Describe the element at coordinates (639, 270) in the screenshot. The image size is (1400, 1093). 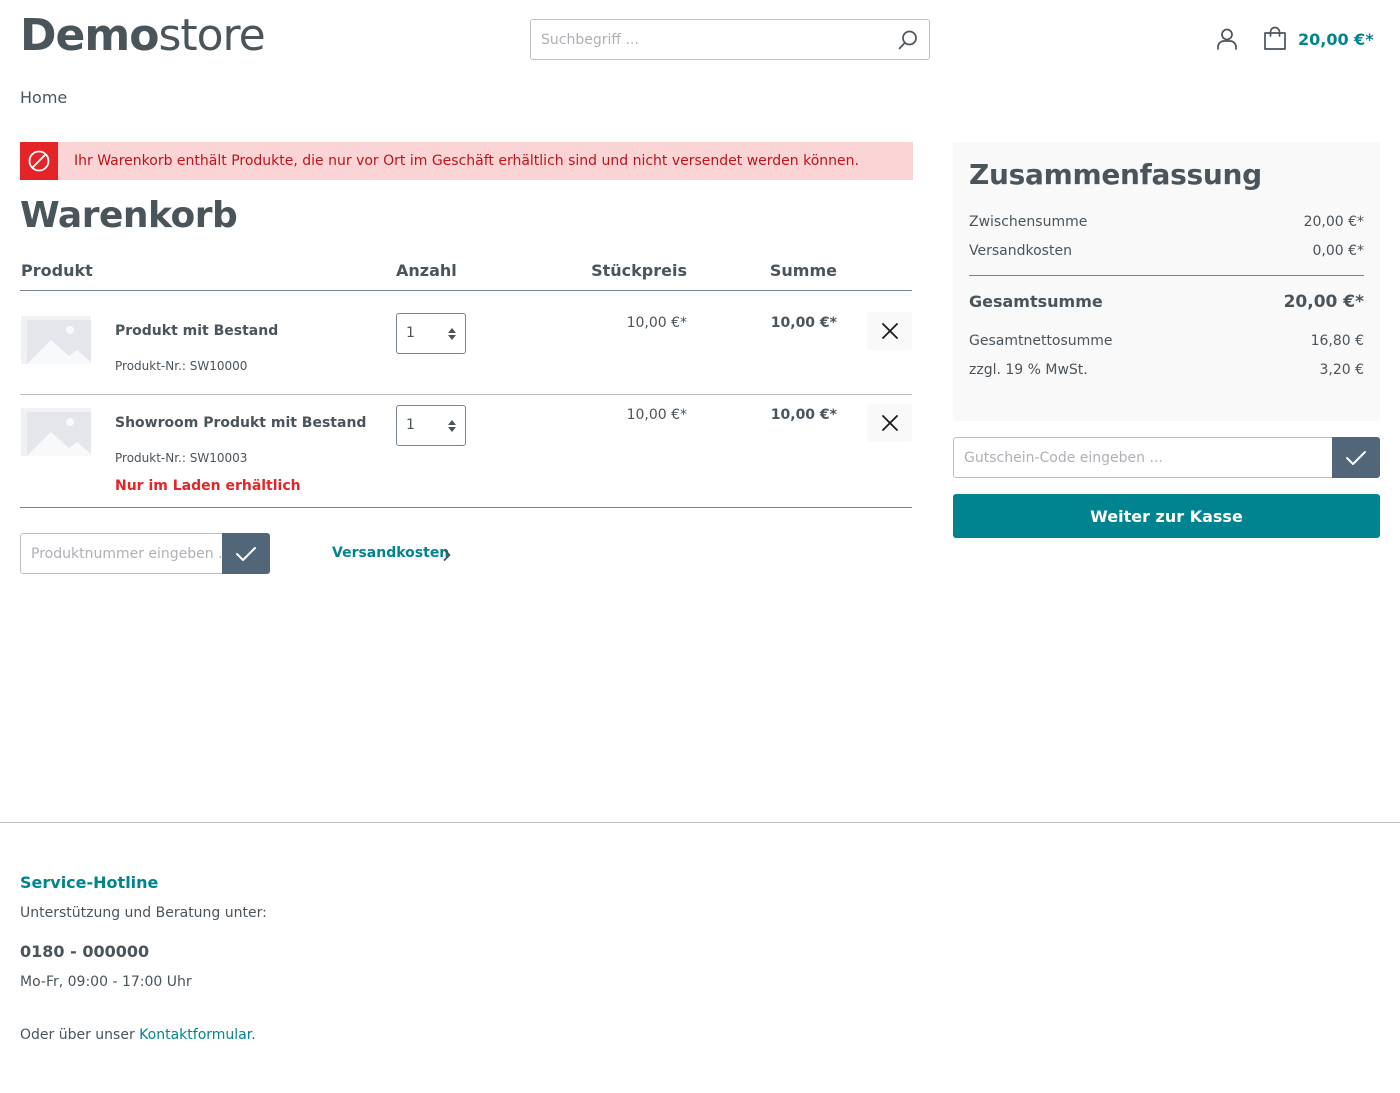
I see `column-header-unit-price: Stückpreis` at that location.